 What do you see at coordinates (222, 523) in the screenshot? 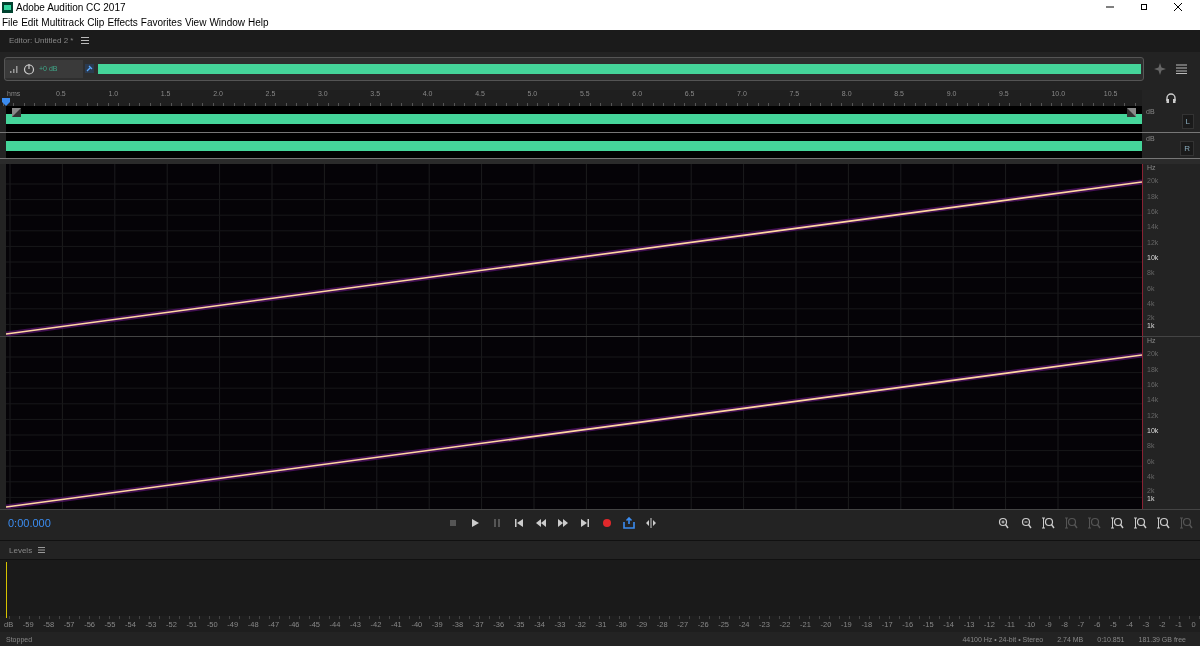
I see `time-display: 0:00.000` at bounding box center [222, 523].